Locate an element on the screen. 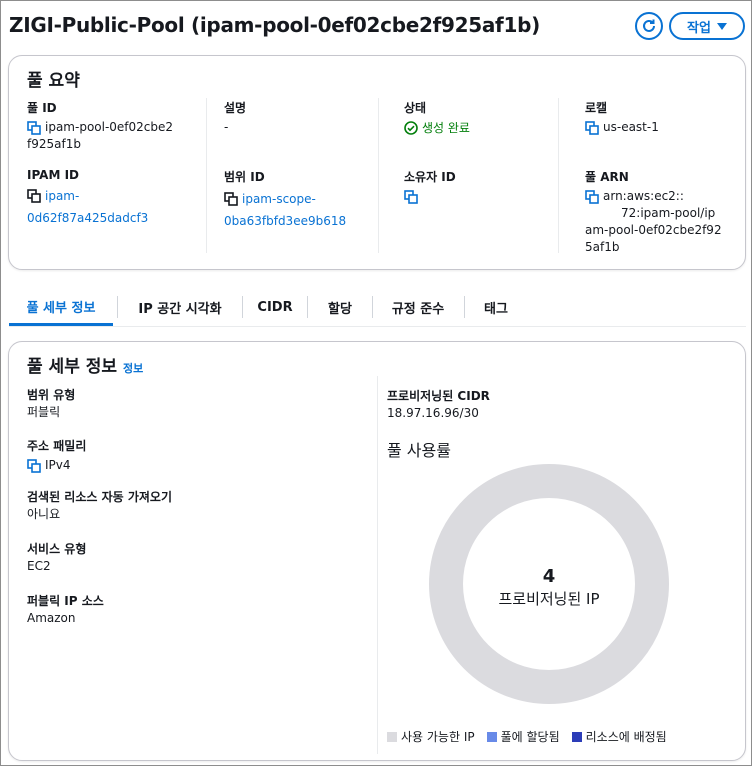  tab-cidr: CIDR is located at coordinates (275, 307).